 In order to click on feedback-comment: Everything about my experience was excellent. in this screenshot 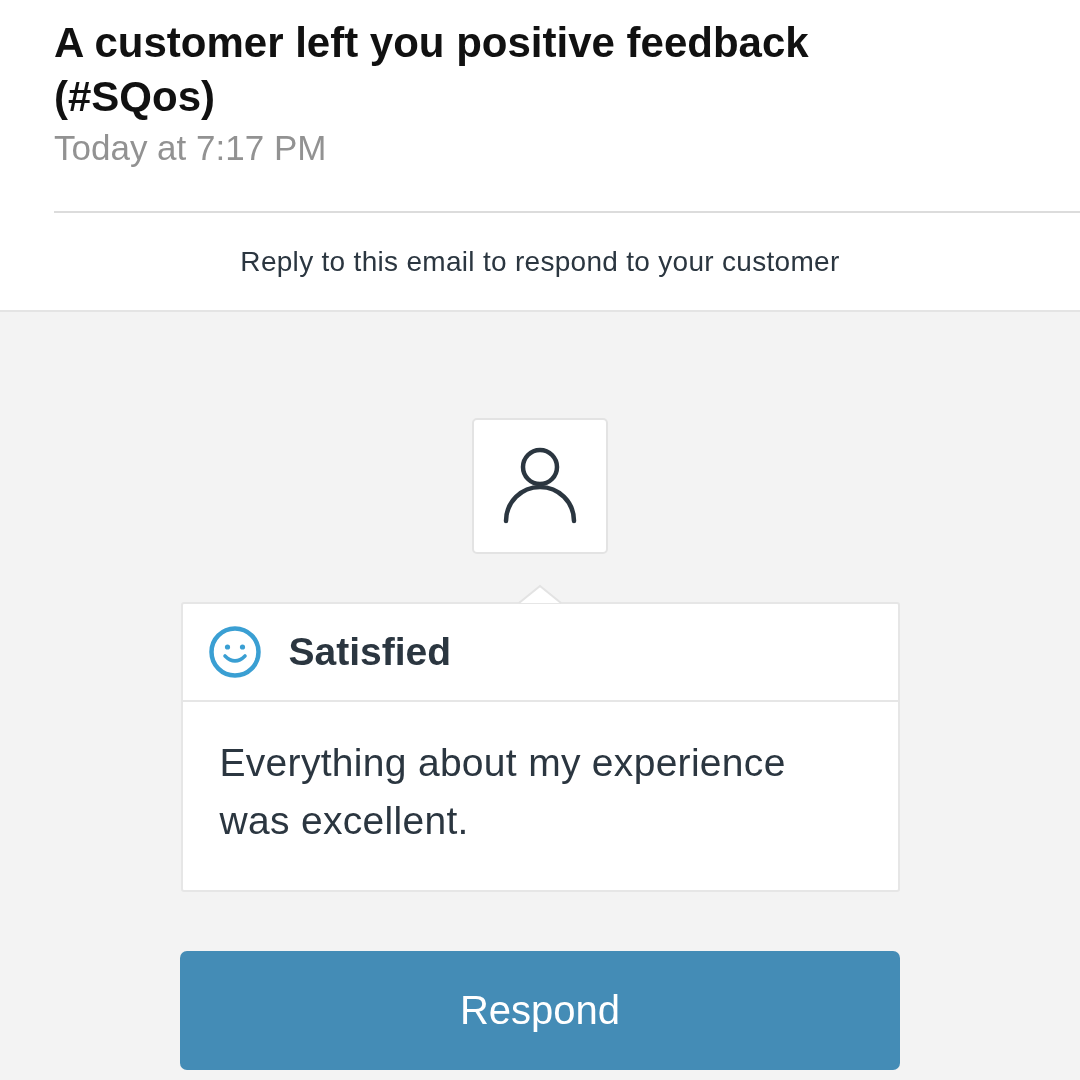, I will do `click(502, 792)`.